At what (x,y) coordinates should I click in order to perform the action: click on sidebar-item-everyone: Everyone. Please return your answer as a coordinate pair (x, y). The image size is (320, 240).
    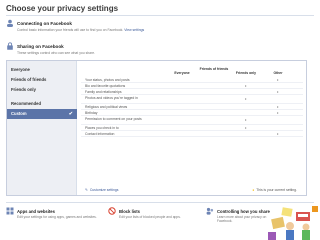
    Looking at the image, I should click on (42, 70).